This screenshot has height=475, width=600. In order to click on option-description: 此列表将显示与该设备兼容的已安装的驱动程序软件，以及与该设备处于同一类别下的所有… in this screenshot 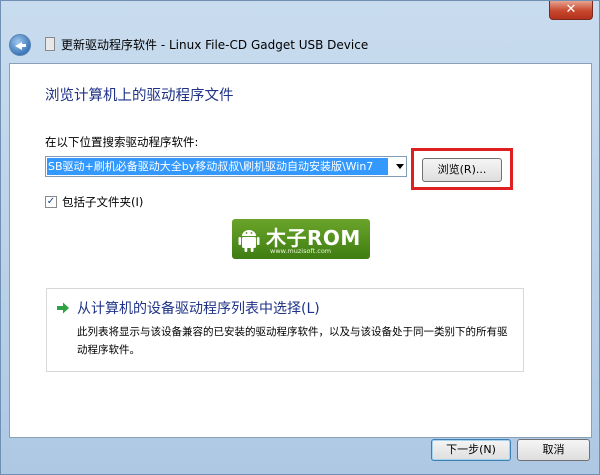, I will do `click(292, 341)`.